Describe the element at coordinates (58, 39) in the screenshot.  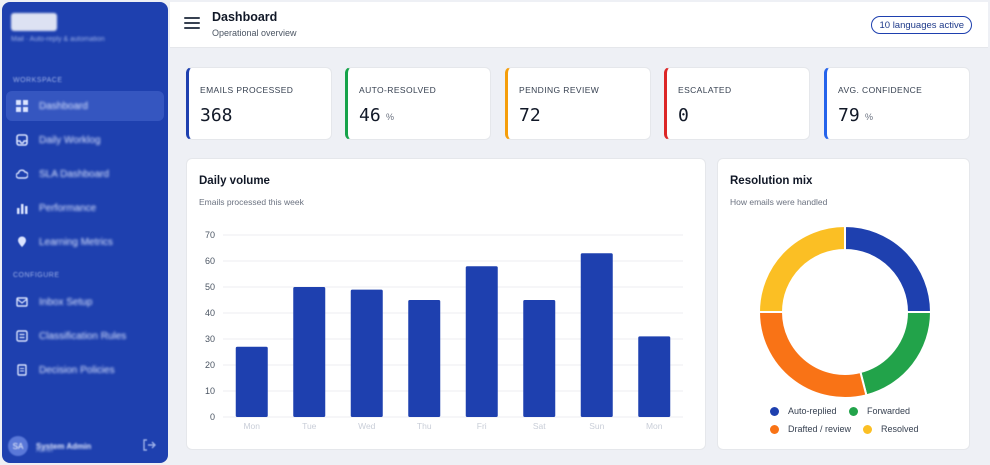
I see `logo-subtitle: Mail · Auto-reply & automation` at that location.